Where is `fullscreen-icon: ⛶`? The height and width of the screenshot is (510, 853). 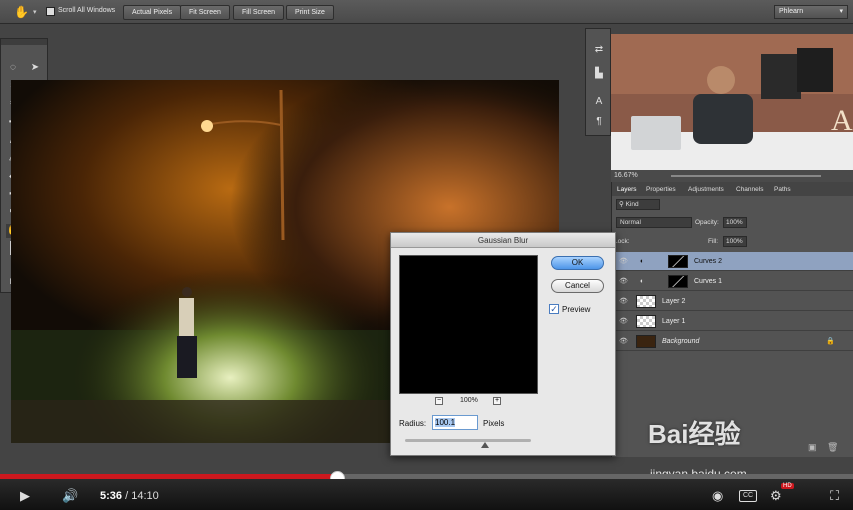 fullscreen-icon: ⛶ is located at coordinates (834, 496).